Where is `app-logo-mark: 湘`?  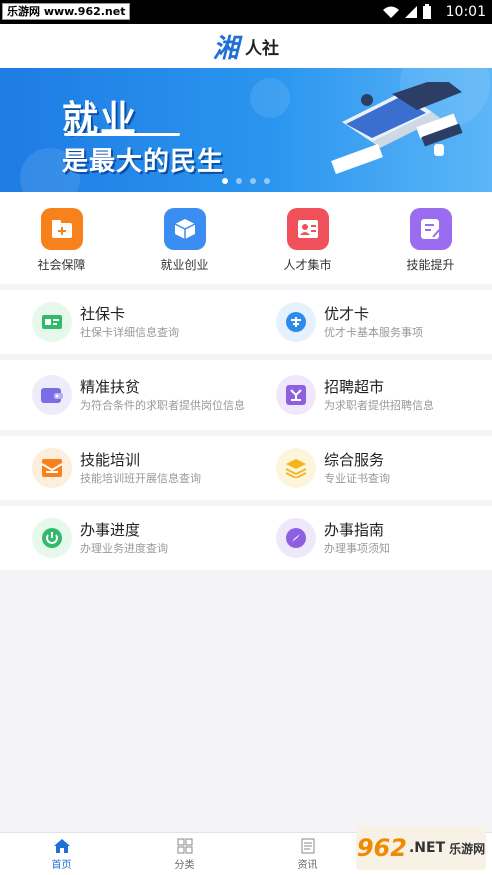 app-logo-mark: 湘 is located at coordinates (225, 48).